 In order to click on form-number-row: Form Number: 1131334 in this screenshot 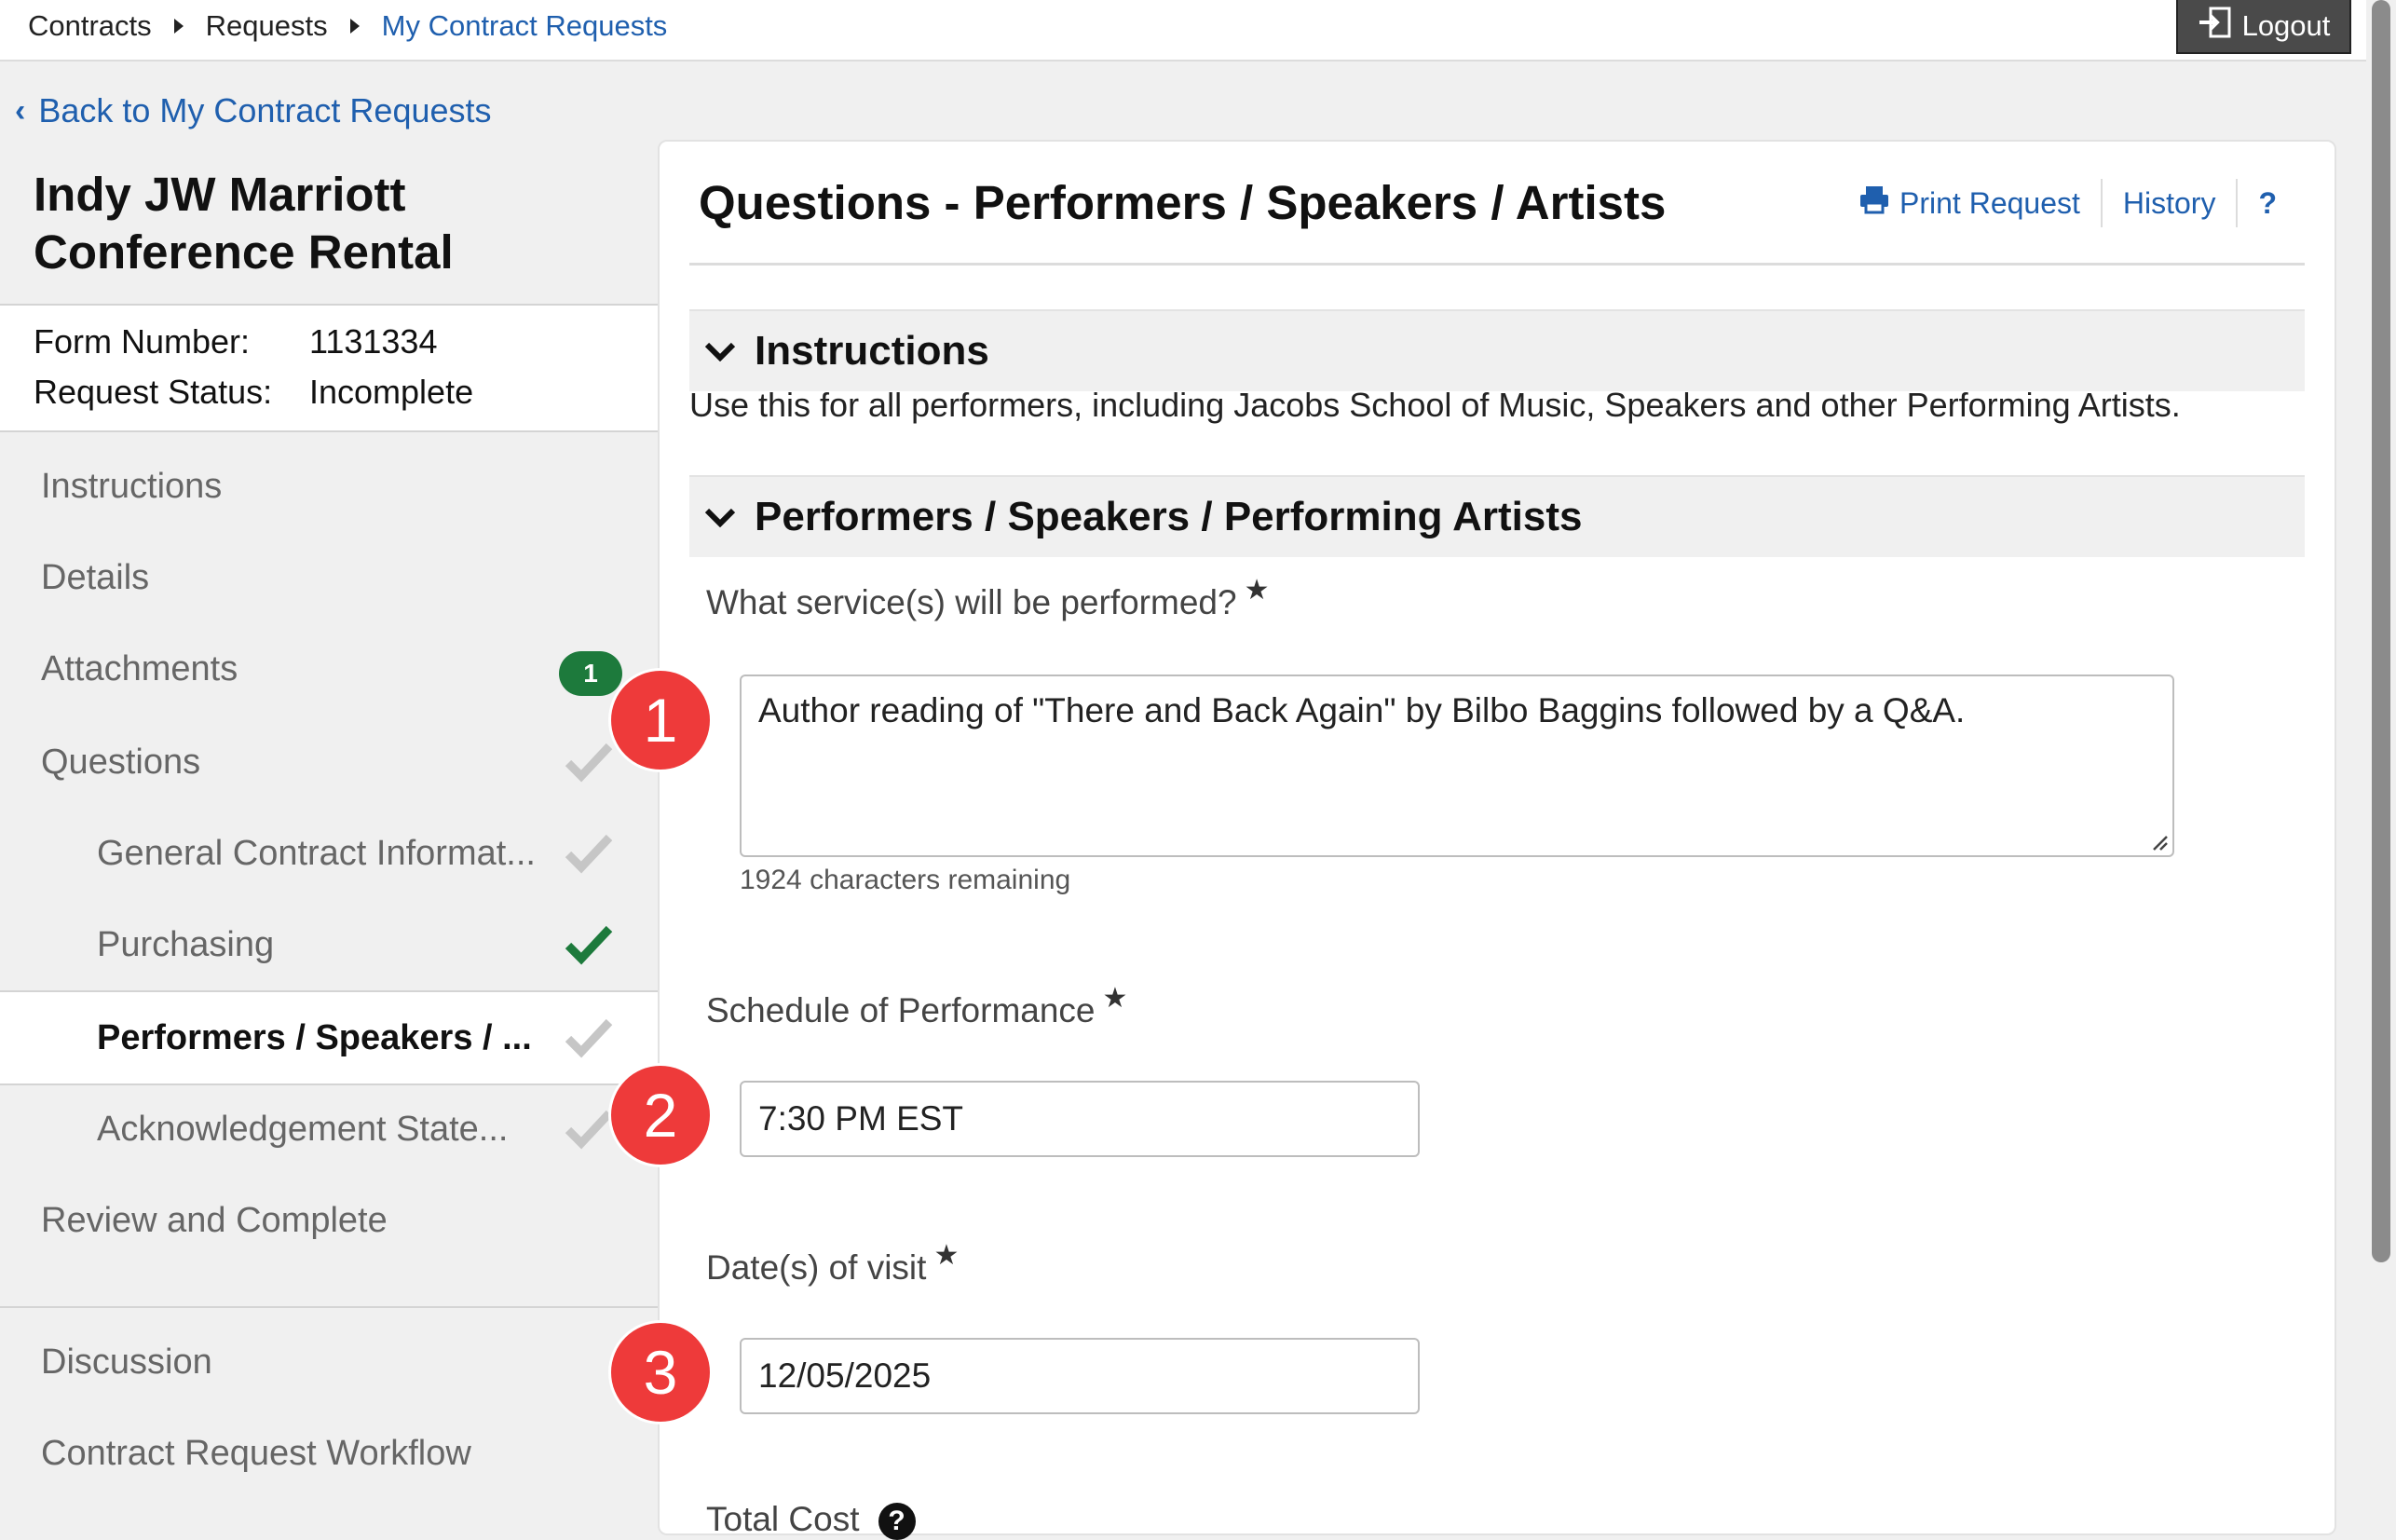, I will do `click(235, 341)`.